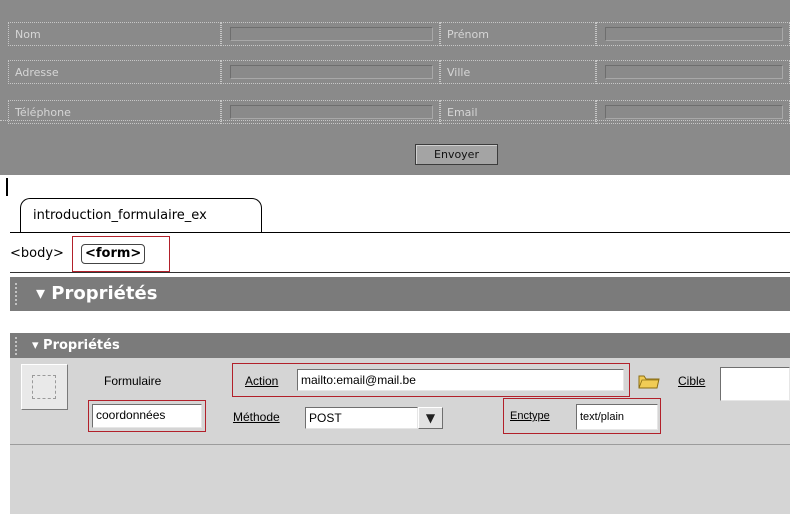 This screenshot has width=790, height=514. Describe the element at coordinates (518, 72) in the screenshot. I see `label-ville: Ville` at that location.